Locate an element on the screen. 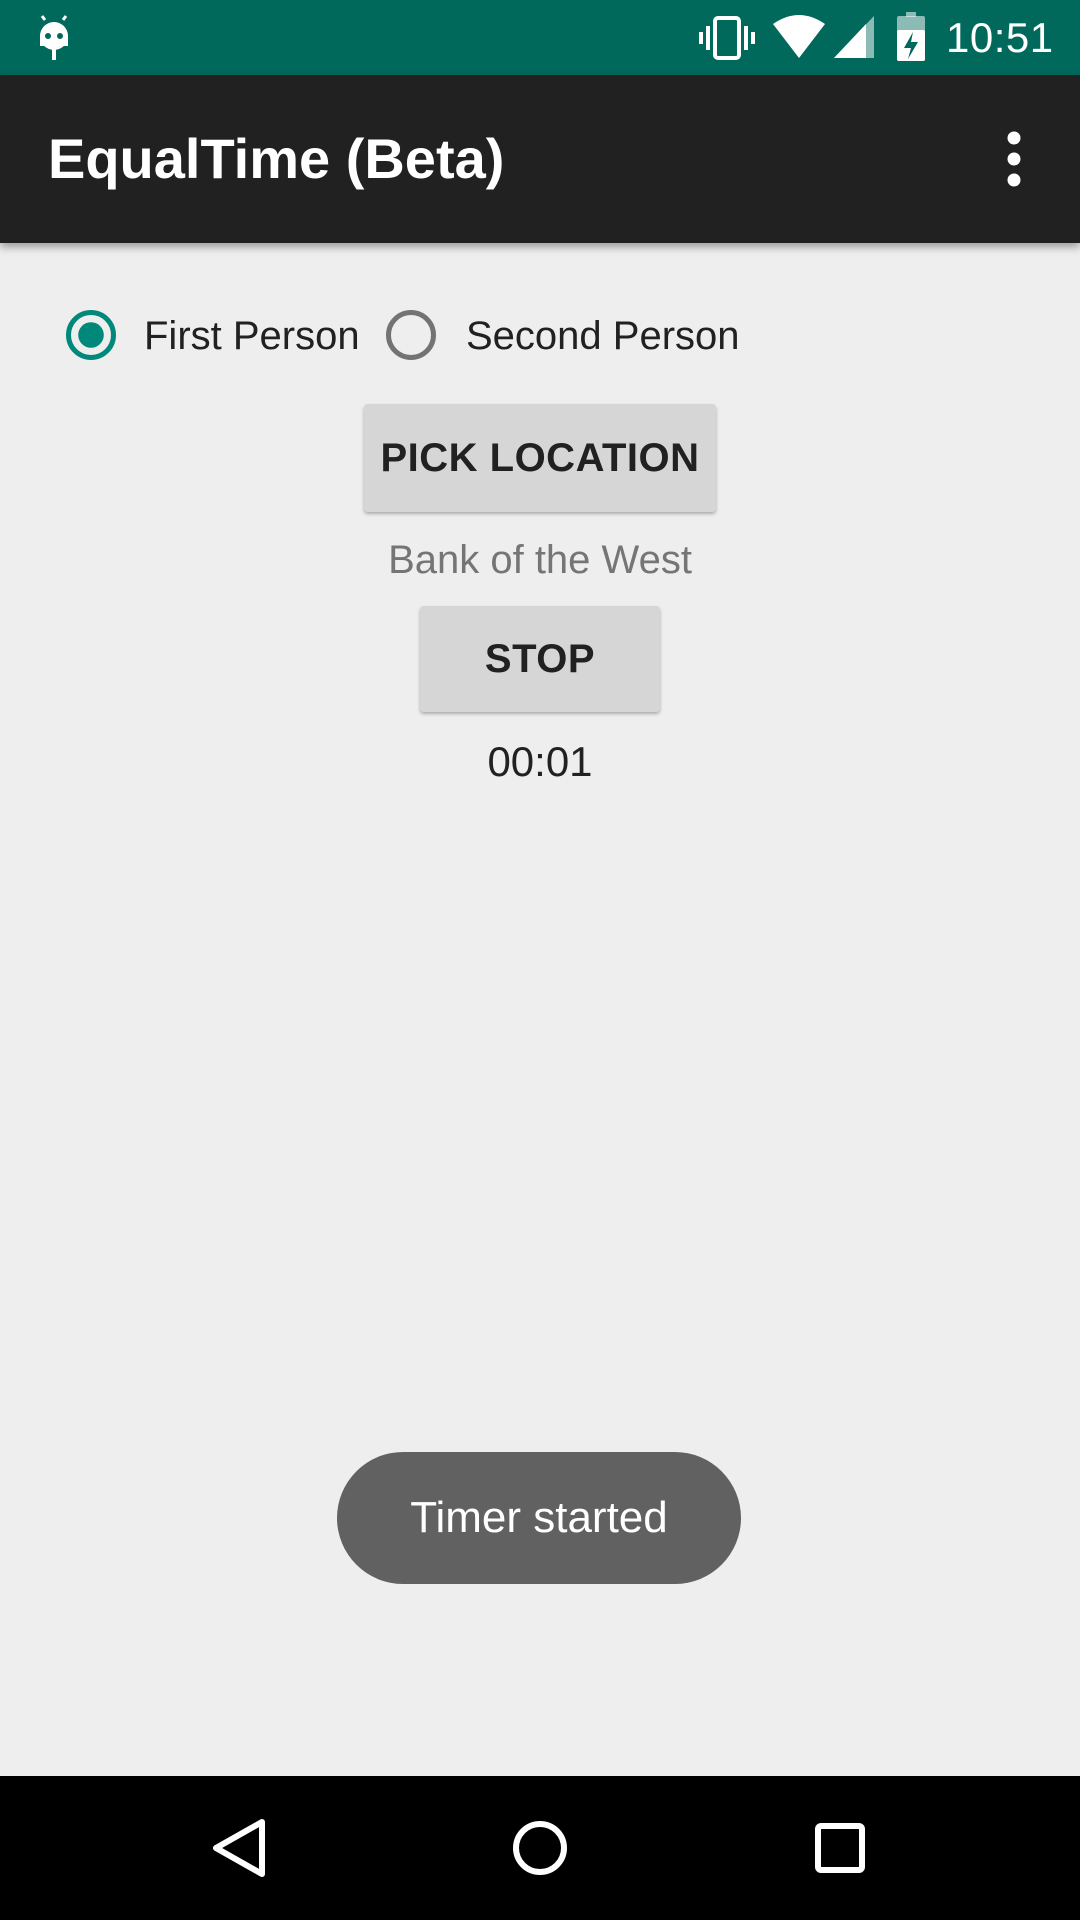  radio-unchecked-icon is located at coordinates (411, 335).